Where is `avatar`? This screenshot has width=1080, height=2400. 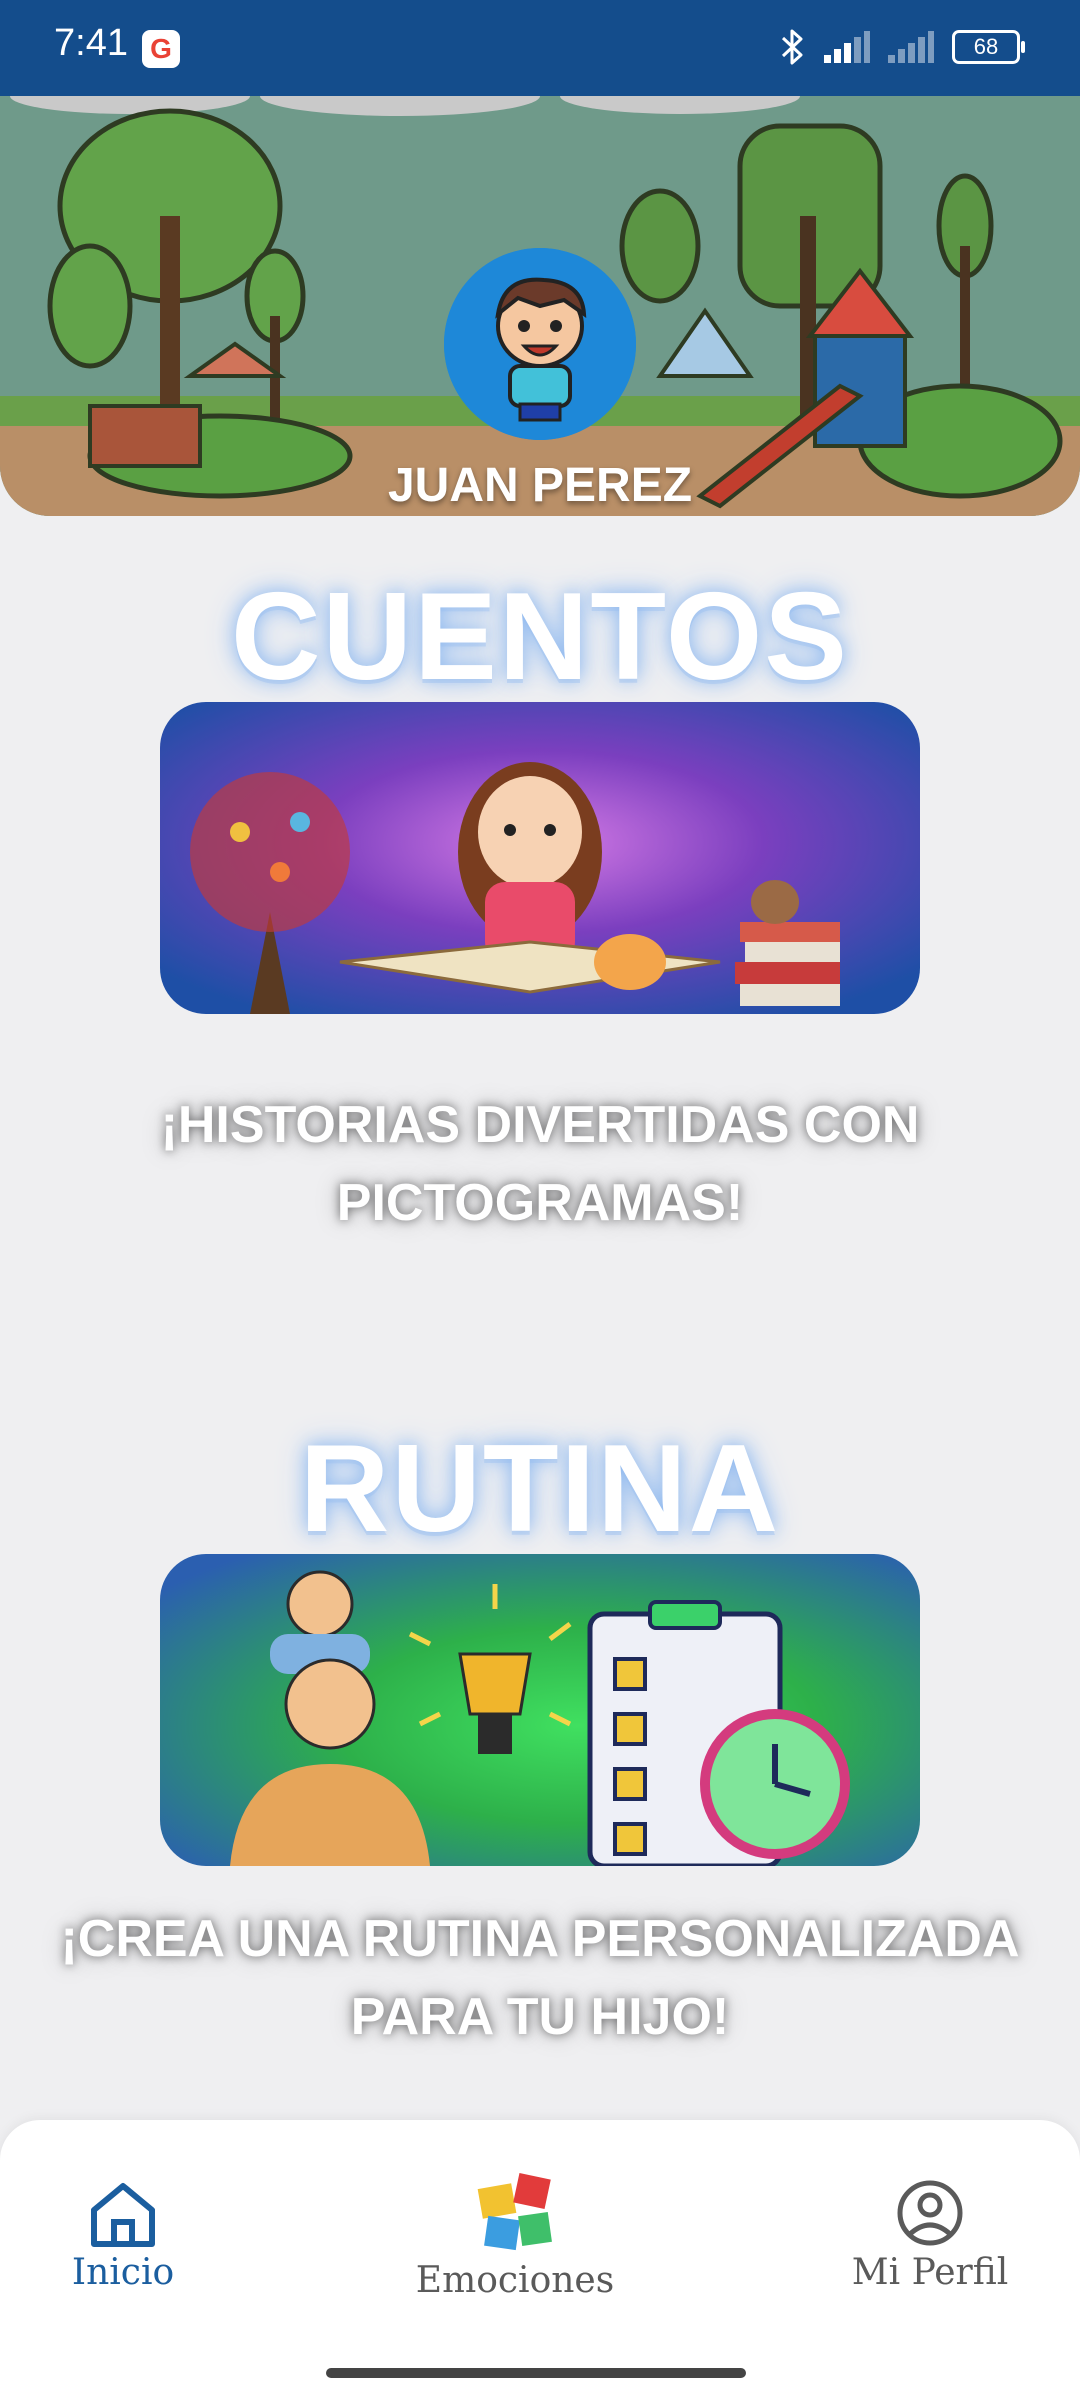
avatar is located at coordinates (540, 344).